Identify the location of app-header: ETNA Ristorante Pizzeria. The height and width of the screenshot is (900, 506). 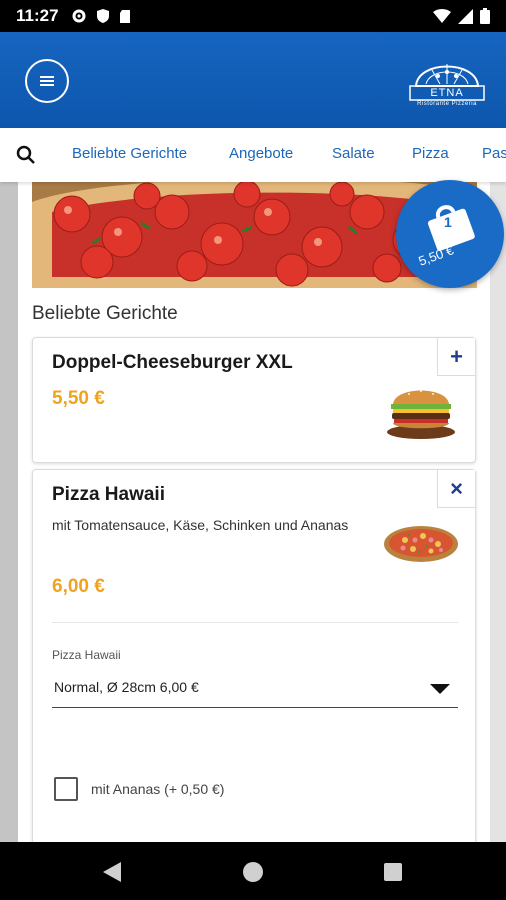
(253, 80).